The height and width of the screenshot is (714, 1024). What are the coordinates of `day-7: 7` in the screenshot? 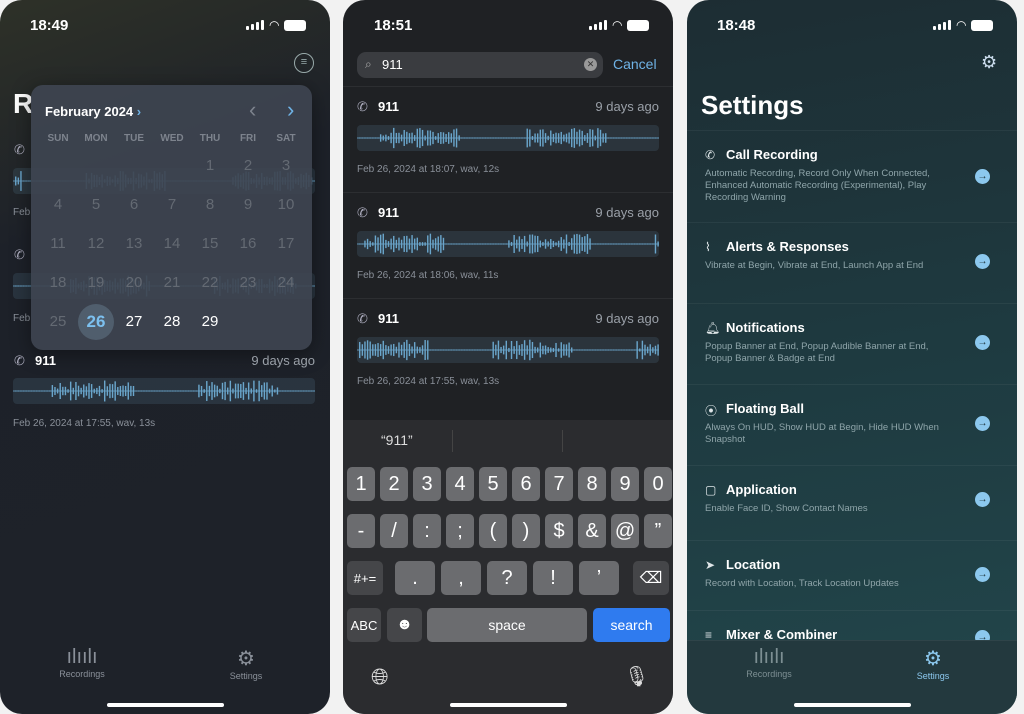 It's located at (172, 204).